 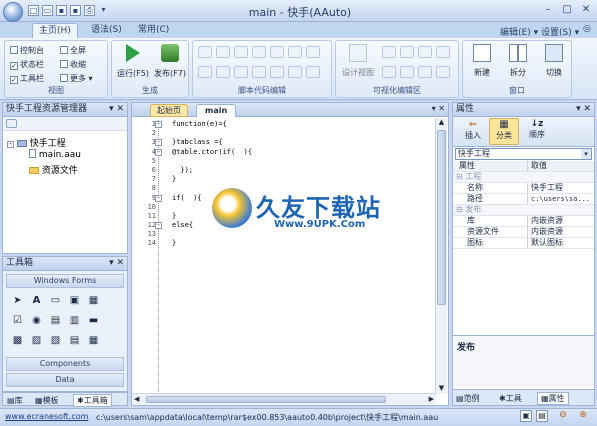 What do you see at coordinates (303, 142) in the screenshot?
I see `code-line: }tabclass ={` at bounding box center [303, 142].